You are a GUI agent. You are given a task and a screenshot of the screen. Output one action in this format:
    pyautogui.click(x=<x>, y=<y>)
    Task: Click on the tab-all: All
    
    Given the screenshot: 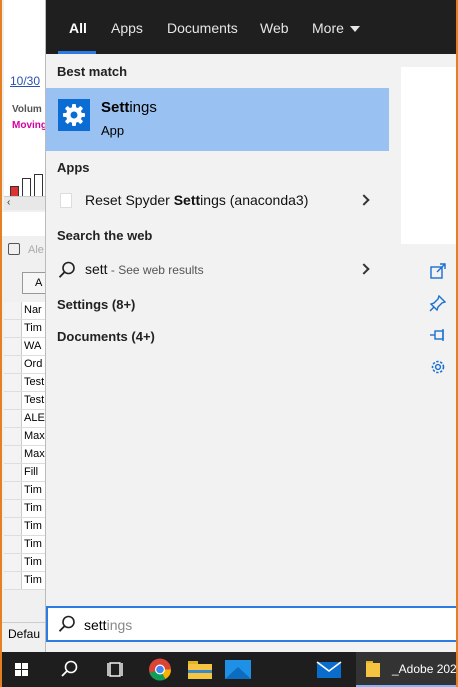 What is the action you would take?
    pyautogui.click(x=78, y=28)
    